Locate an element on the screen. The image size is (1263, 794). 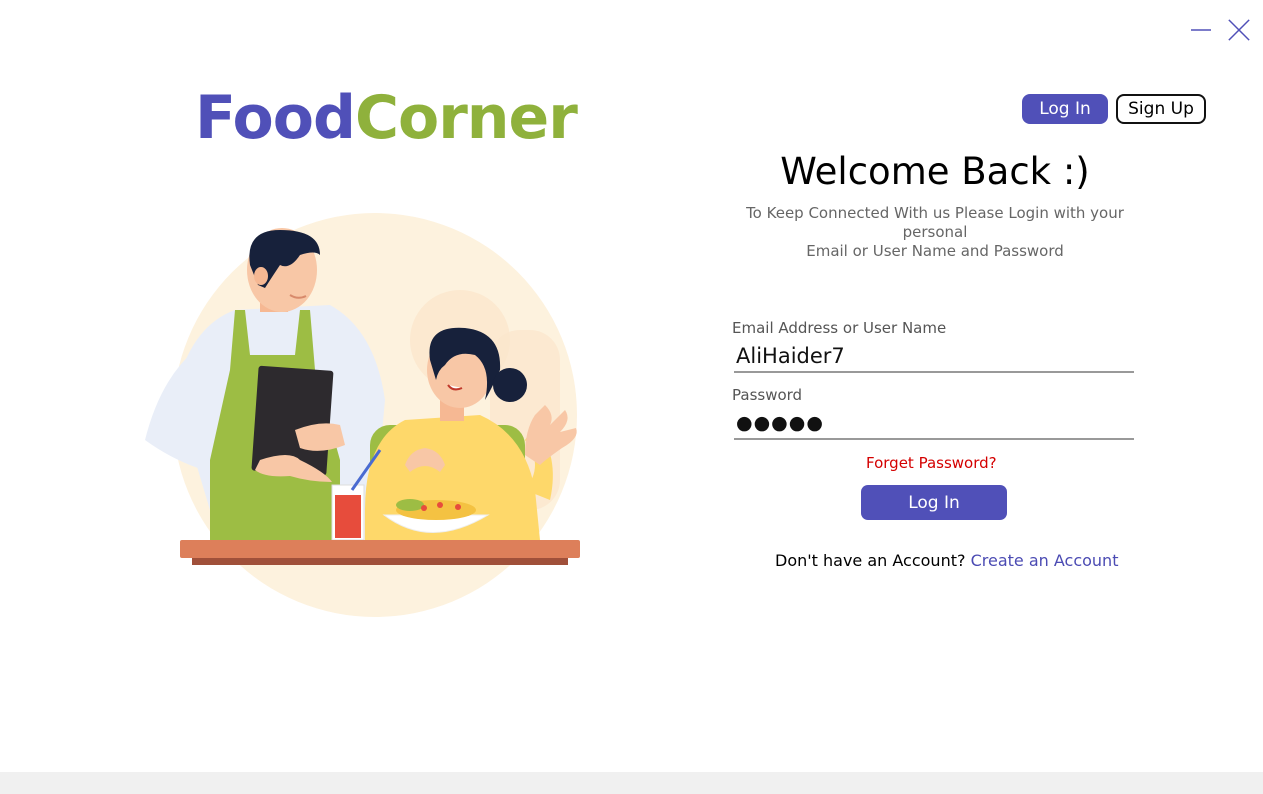
top-signup-button: Sign Up is located at coordinates (1161, 109).